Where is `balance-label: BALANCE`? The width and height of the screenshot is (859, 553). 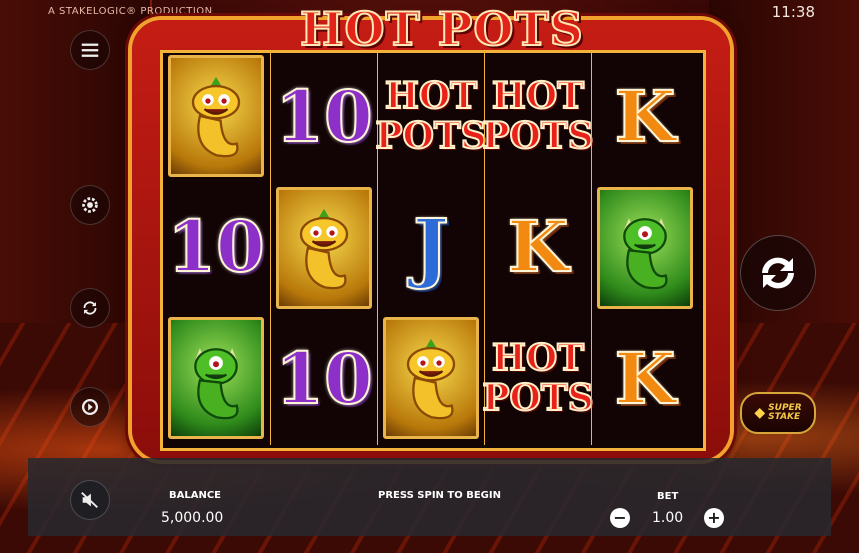
balance-label: BALANCE is located at coordinates (195, 495).